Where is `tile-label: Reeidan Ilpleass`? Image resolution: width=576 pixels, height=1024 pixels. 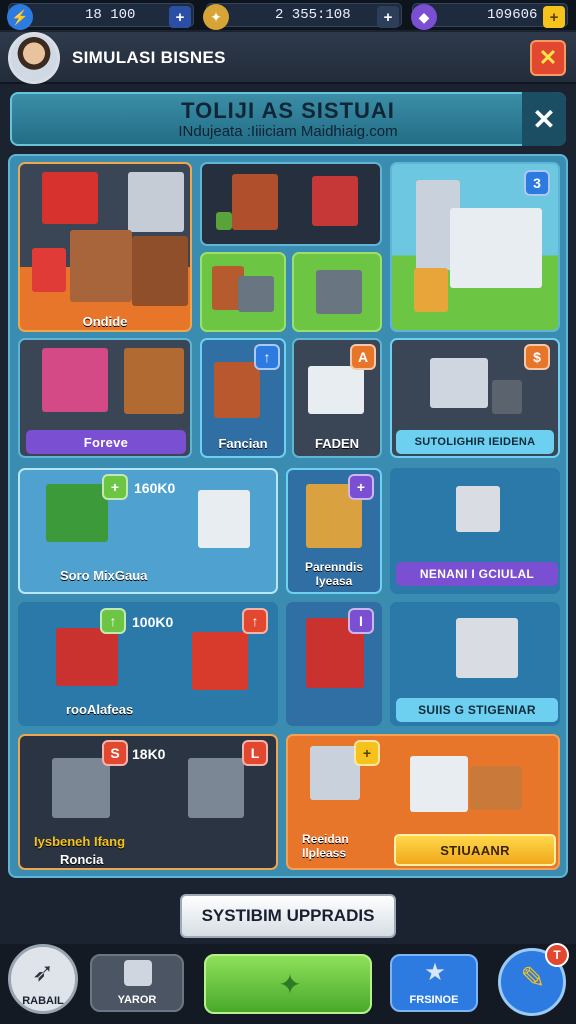 tile-label: Reeidan Ilpleass is located at coordinates (325, 846).